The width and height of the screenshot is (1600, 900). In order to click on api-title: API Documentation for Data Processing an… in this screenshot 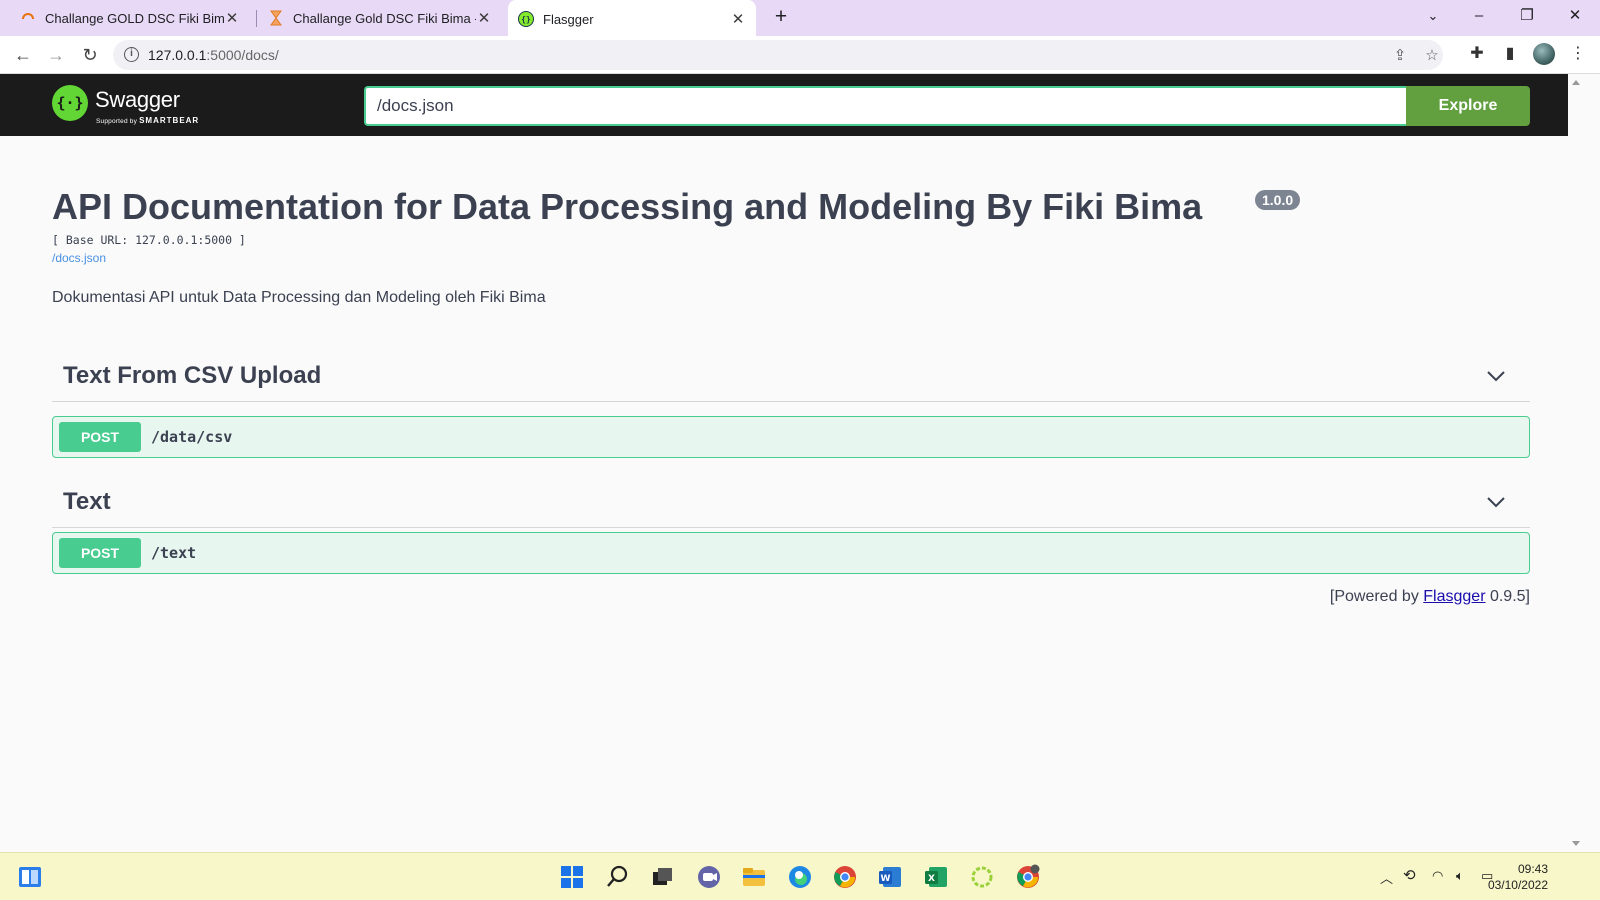, I will do `click(627, 206)`.